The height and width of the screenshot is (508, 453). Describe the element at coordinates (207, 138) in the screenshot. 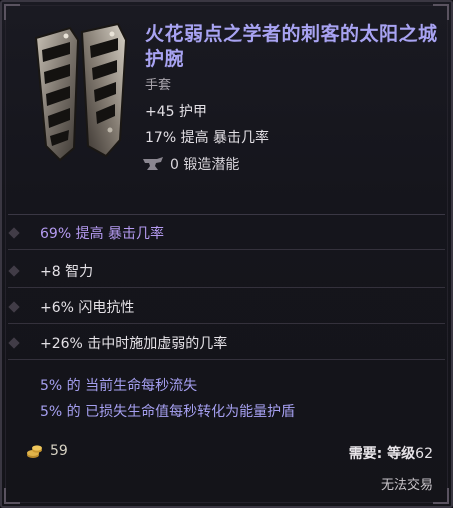

I see `base-stat-crit: 17% 提高 暴击几率` at that location.